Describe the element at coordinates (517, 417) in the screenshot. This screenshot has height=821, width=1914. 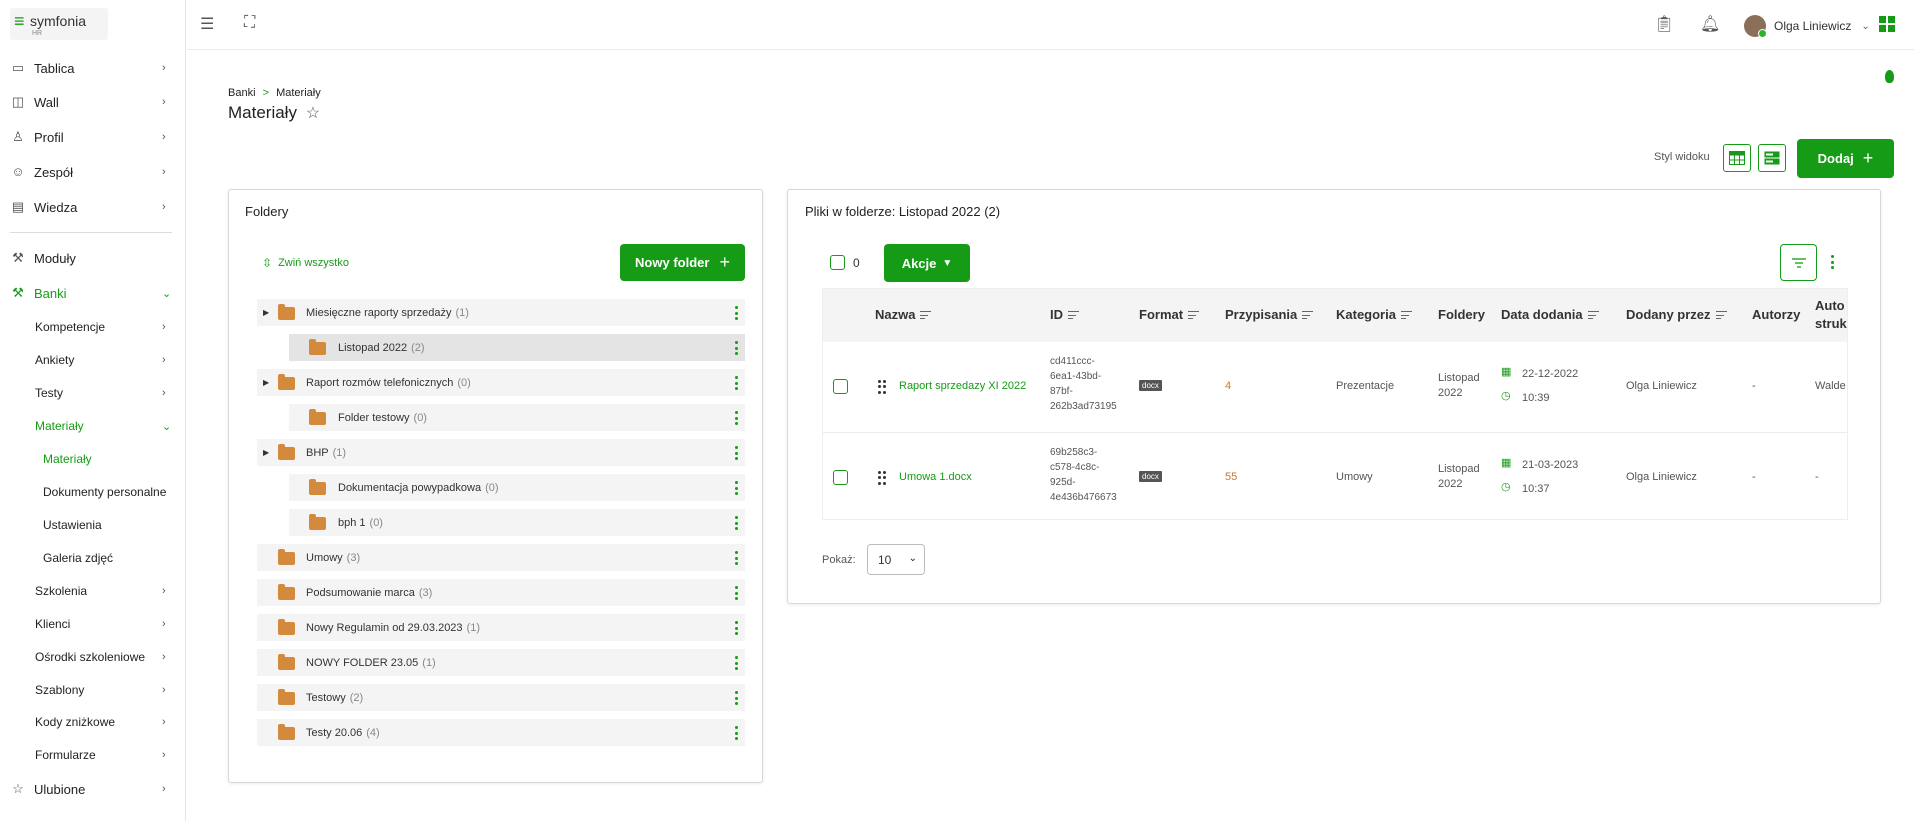
I see `folder-row: Folder testowy (0)` at that location.